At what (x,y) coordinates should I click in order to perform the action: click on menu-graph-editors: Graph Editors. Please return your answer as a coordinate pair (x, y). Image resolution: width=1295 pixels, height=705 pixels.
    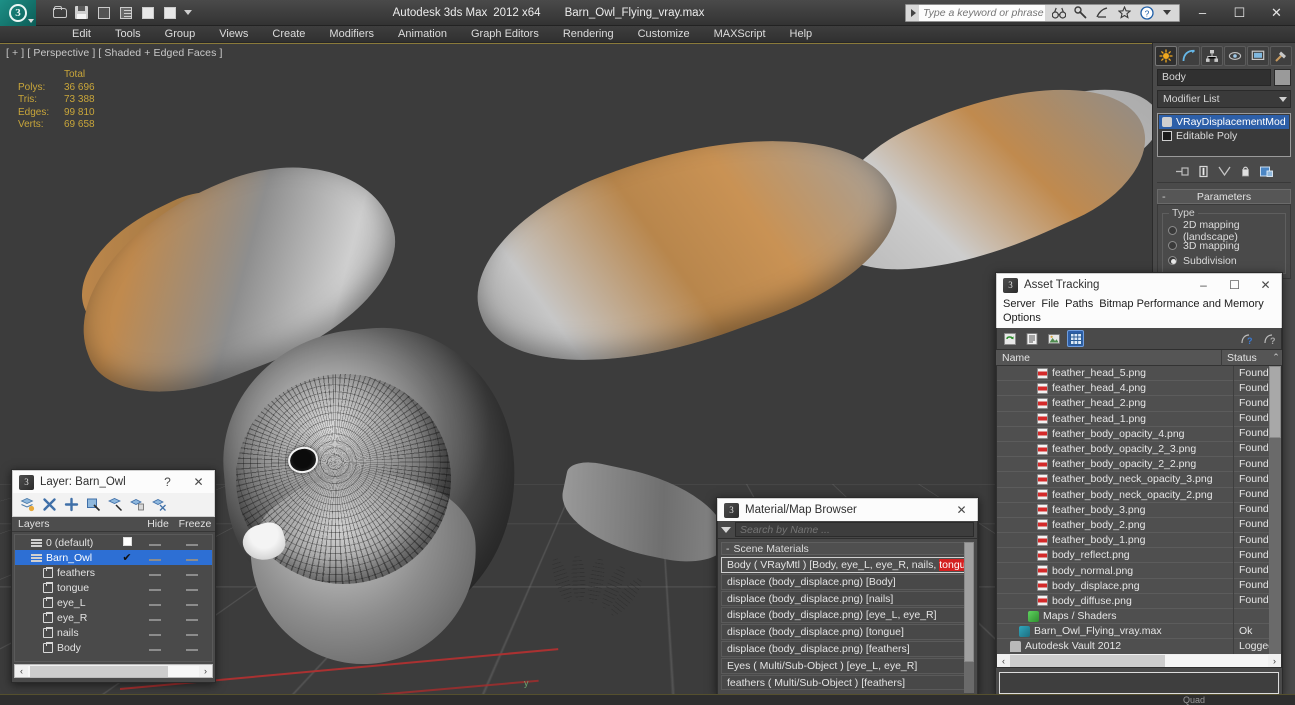
    Looking at the image, I should click on (505, 34).